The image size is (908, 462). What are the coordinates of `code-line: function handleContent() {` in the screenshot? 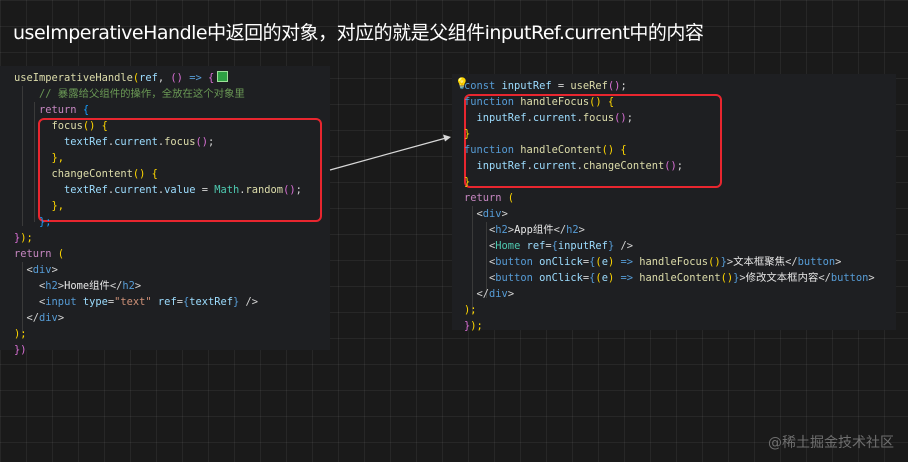 It's located at (545, 150).